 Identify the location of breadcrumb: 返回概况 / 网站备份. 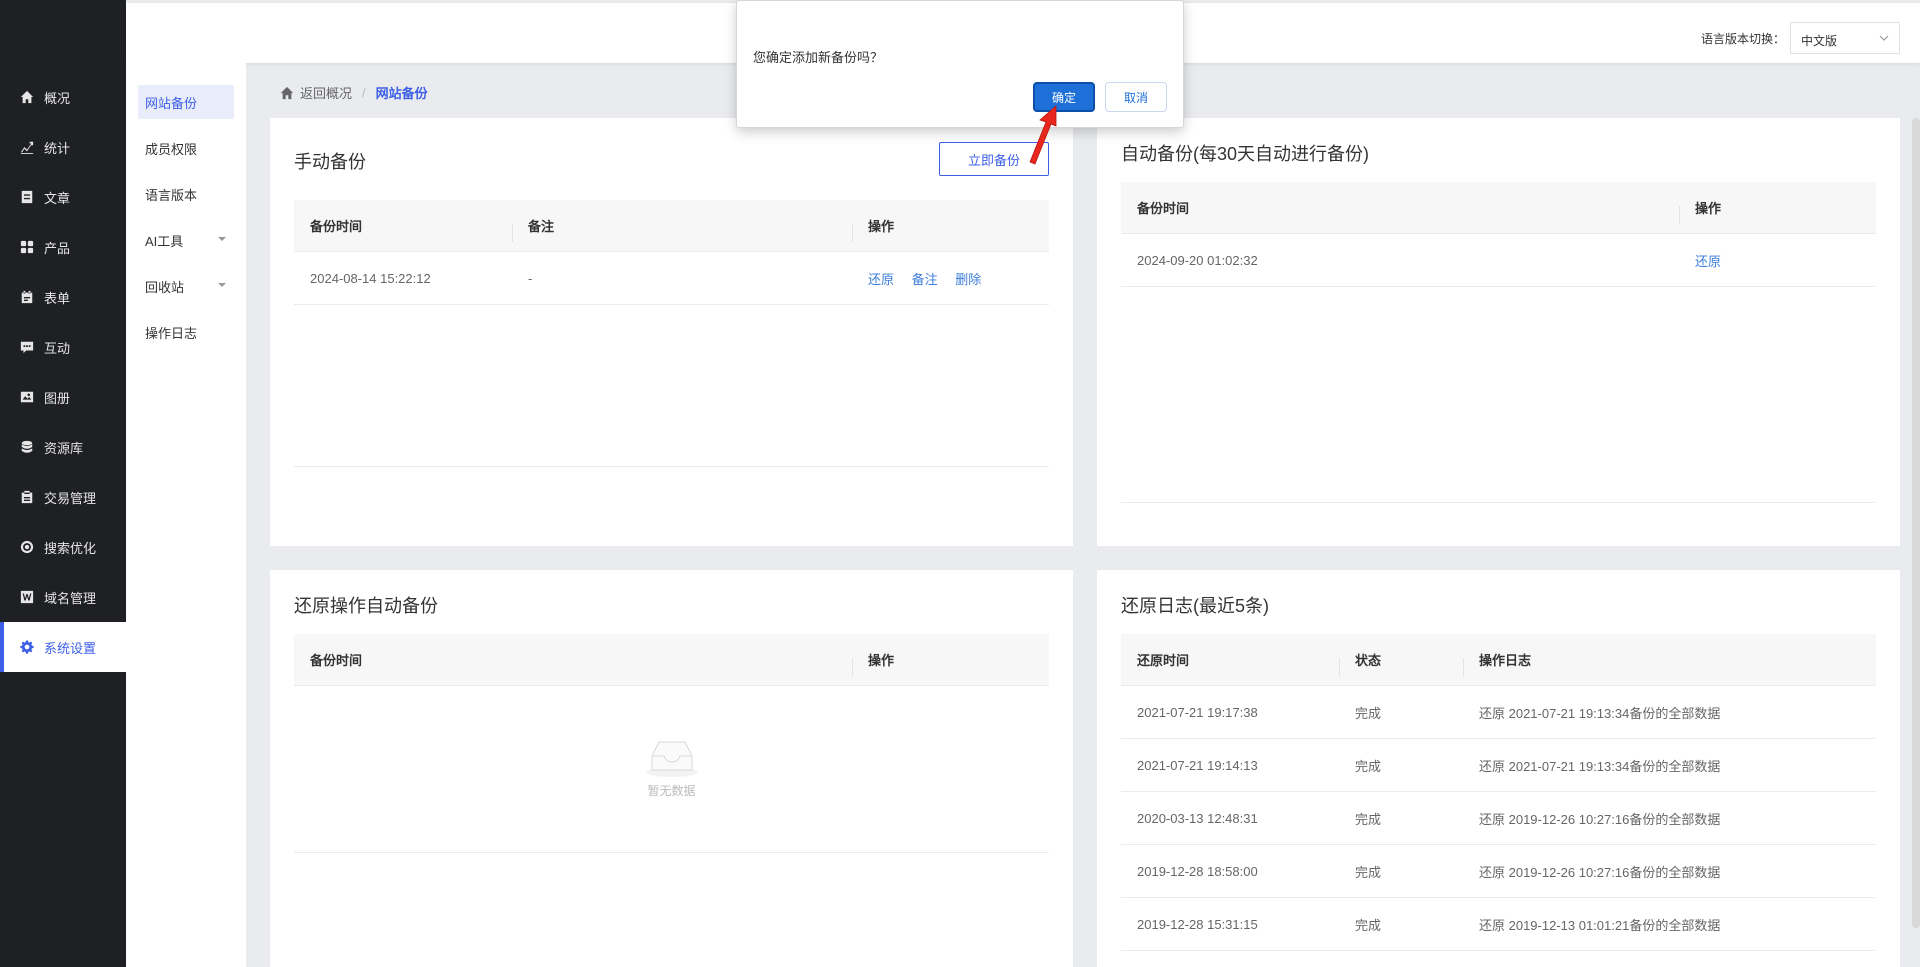
(354, 92).